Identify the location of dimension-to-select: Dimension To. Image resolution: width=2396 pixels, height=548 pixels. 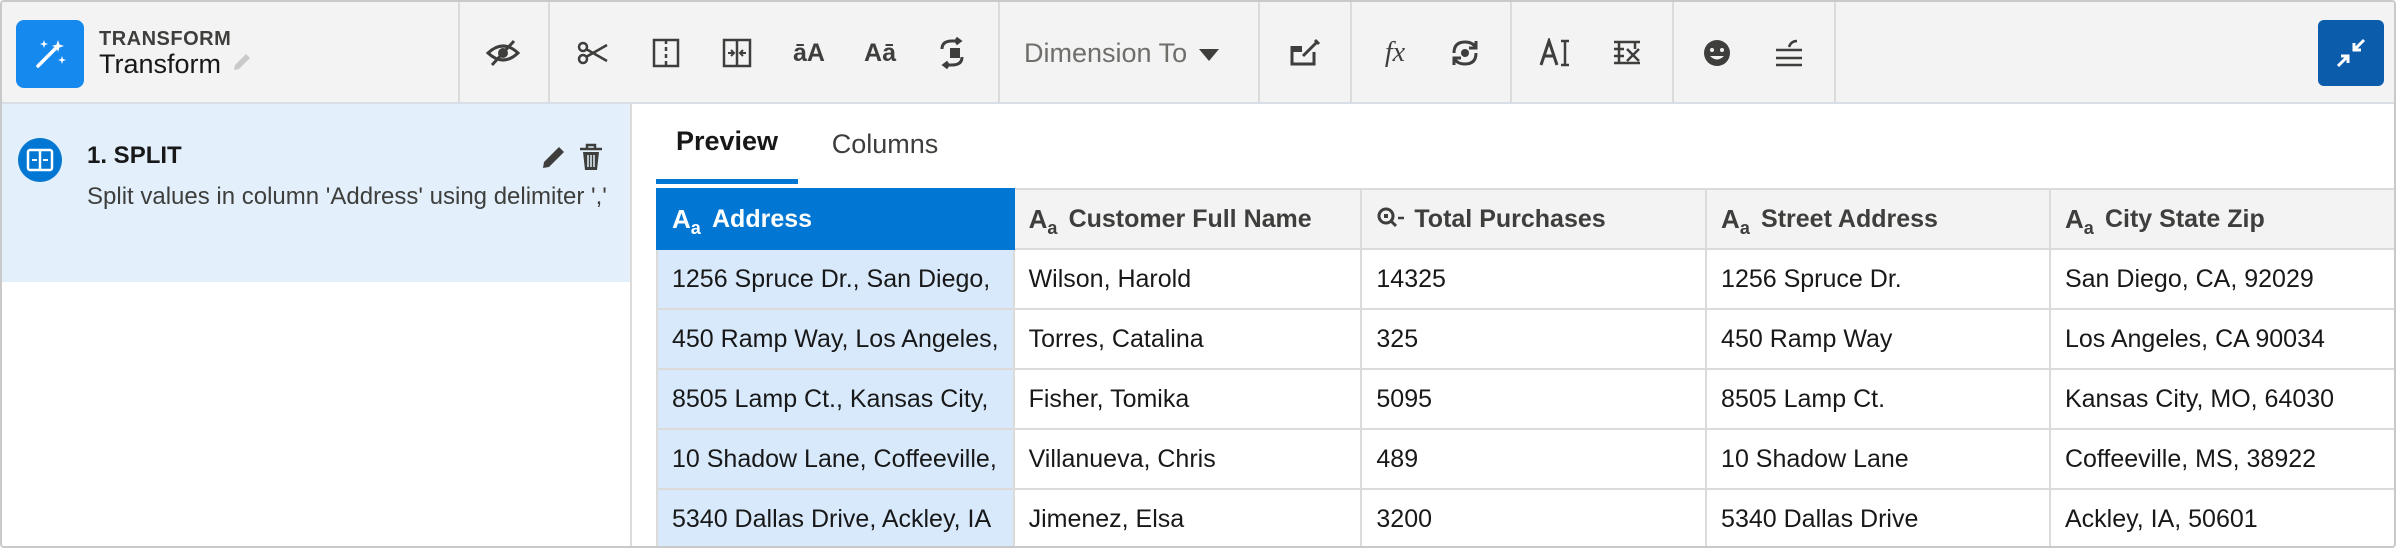
(1122, 53).